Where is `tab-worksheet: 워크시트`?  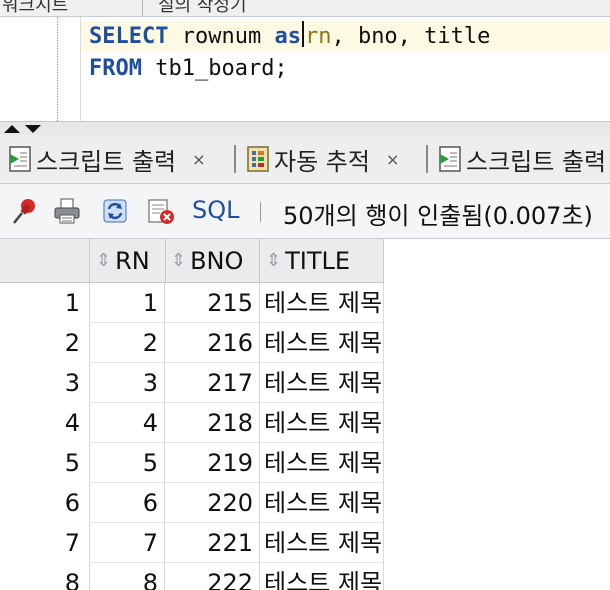
tab-worksheet: 워크시트 is located at coordinates (35, 8).